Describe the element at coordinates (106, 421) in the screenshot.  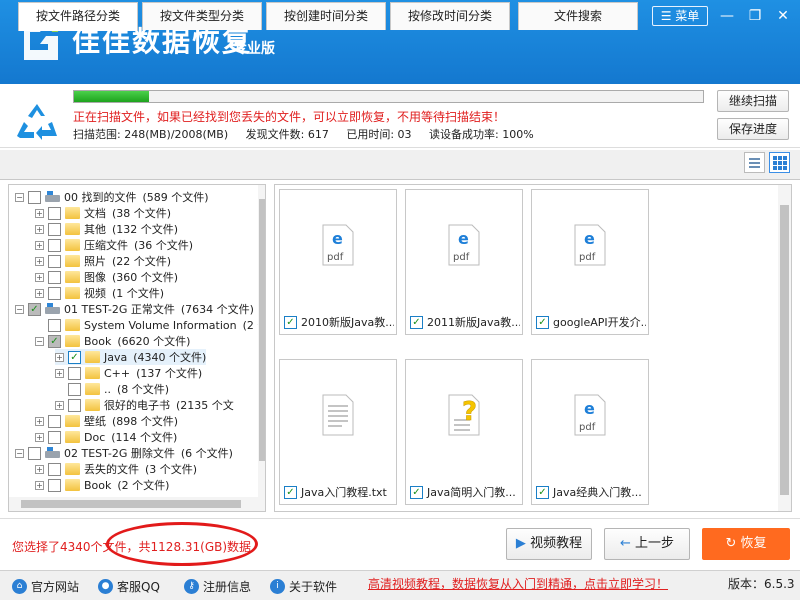
I see `tree-node-wallpaper: + 壁纸 (898 个文件)` at that location.